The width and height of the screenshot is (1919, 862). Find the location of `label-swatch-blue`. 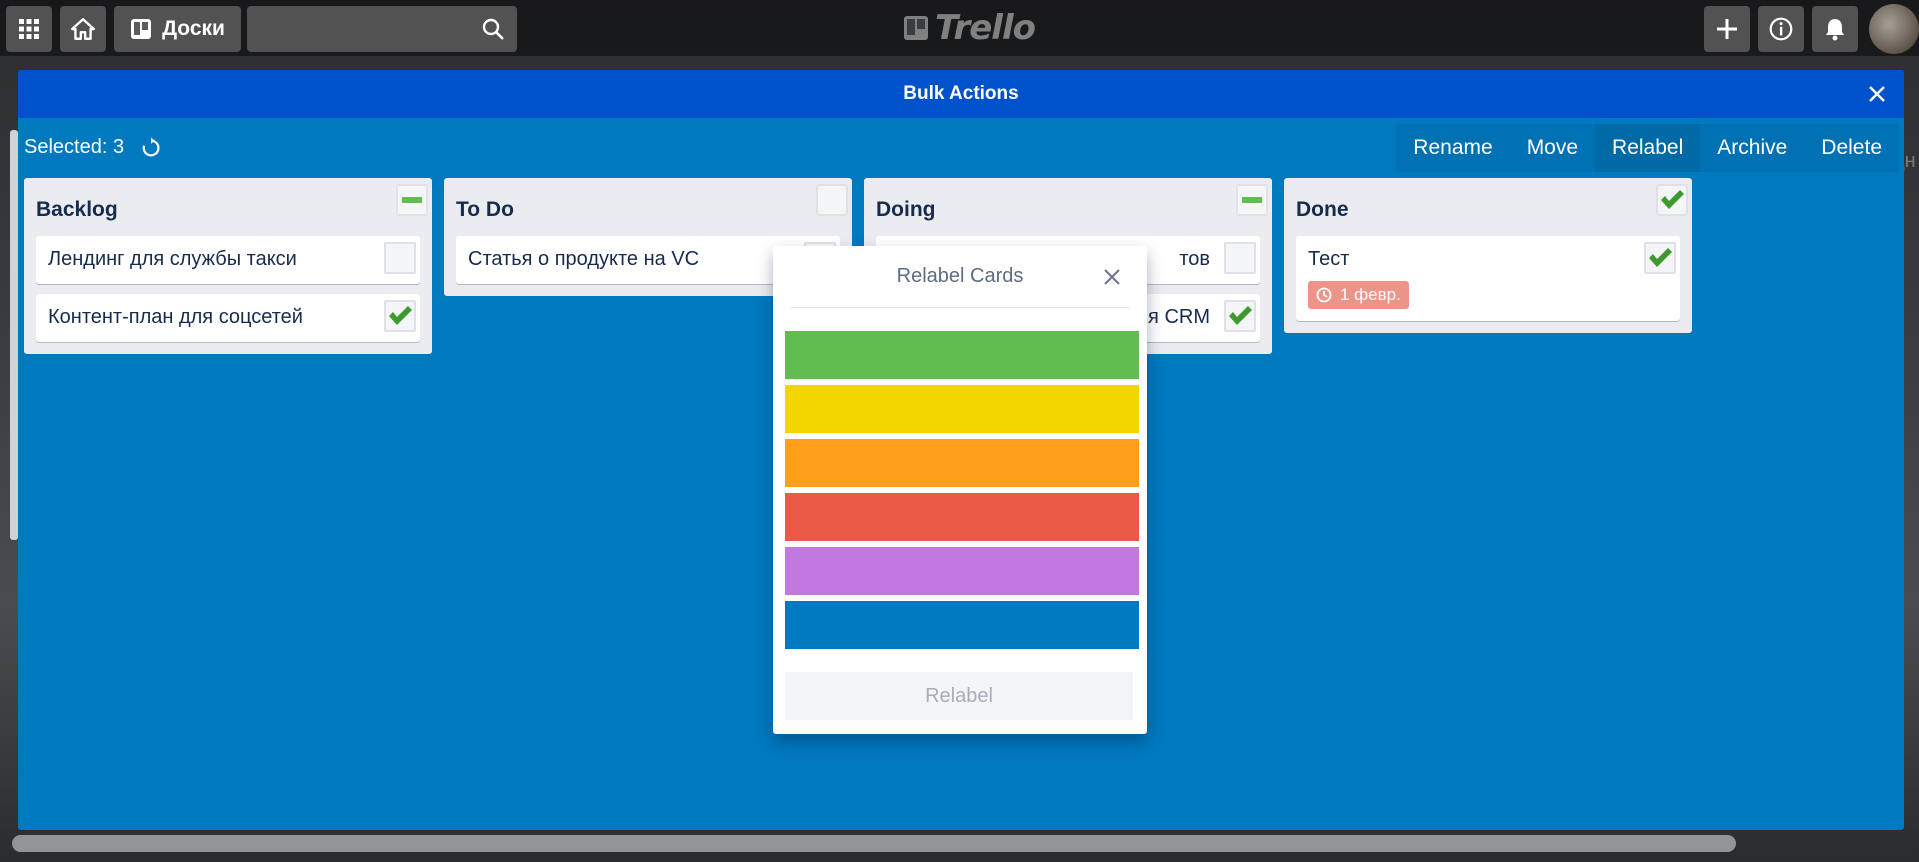

label-swatch-blue is located at coordinates (962, 625).